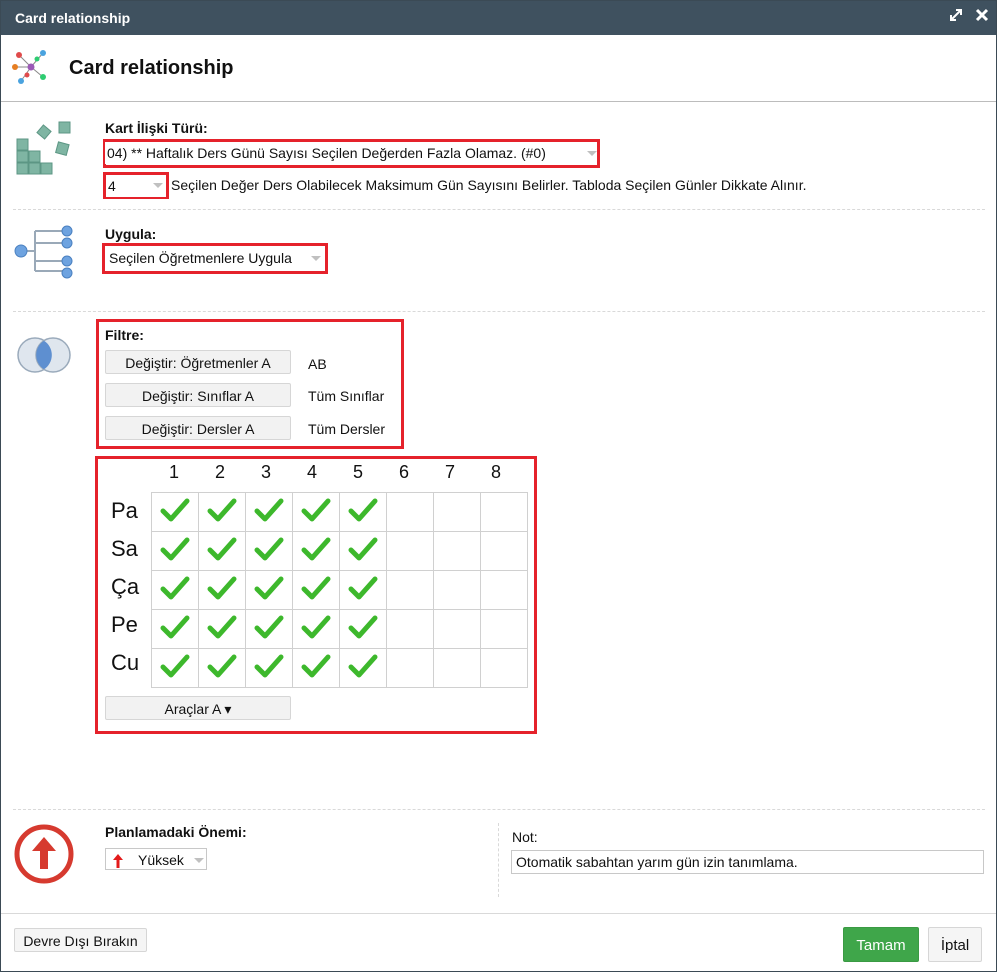  I want to click on count-select: 4, so click(136, 186).